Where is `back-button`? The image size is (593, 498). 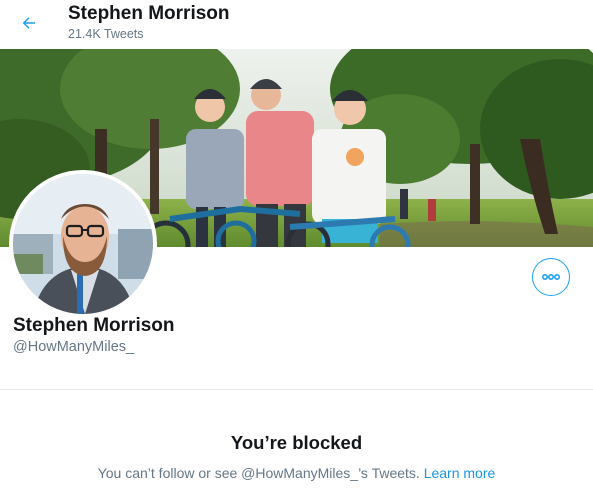 back-button is located at coordinates (29, 23).